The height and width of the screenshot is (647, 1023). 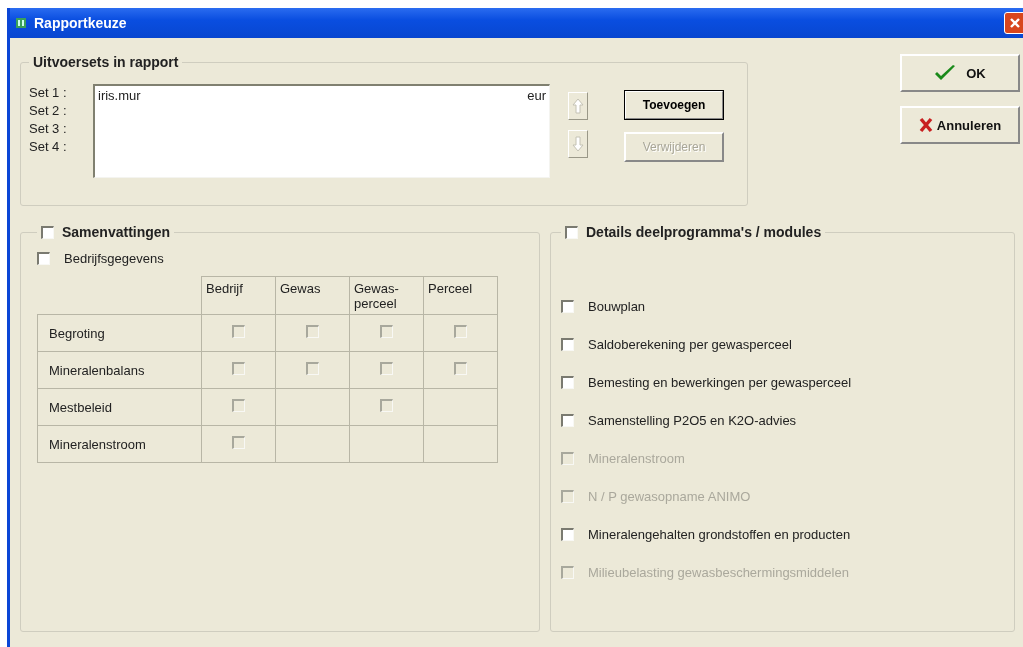 What do you see at coordinates (80, 23) in the screenshot?
I see `window-title: Rapportkeuze` at bounding box center [80, 23].